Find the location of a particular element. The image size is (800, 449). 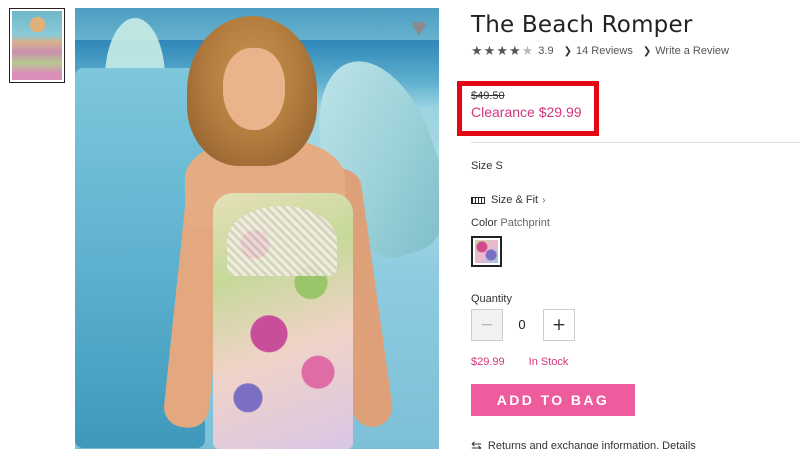

size-fit-label: Size & Fit is located at coordinates (515, 200).